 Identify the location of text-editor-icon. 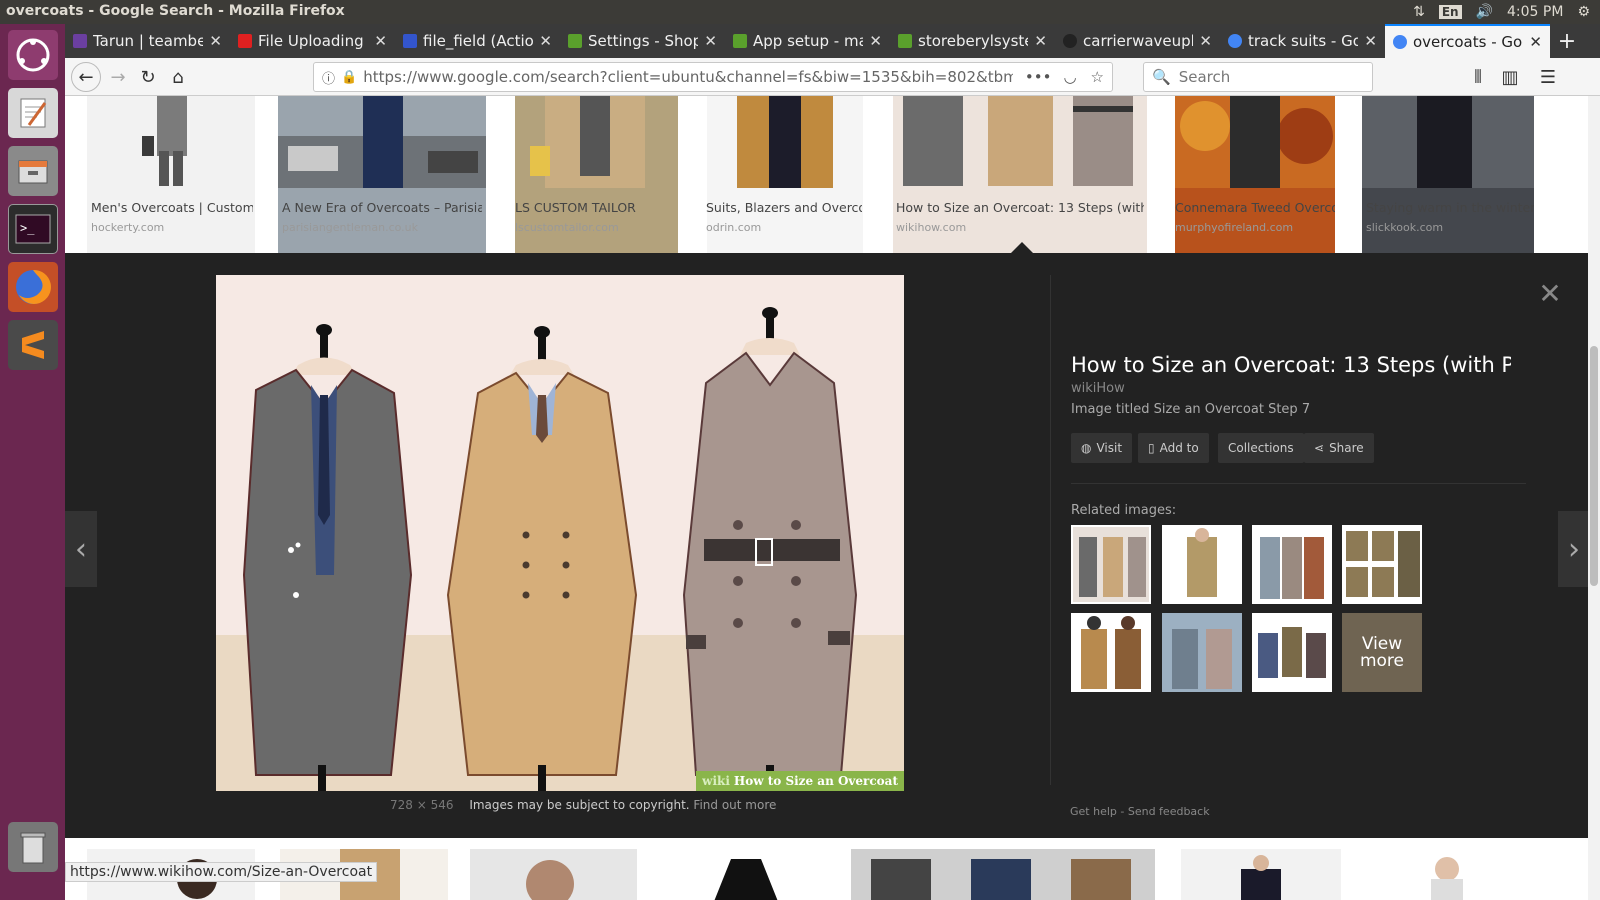
(33, 113).